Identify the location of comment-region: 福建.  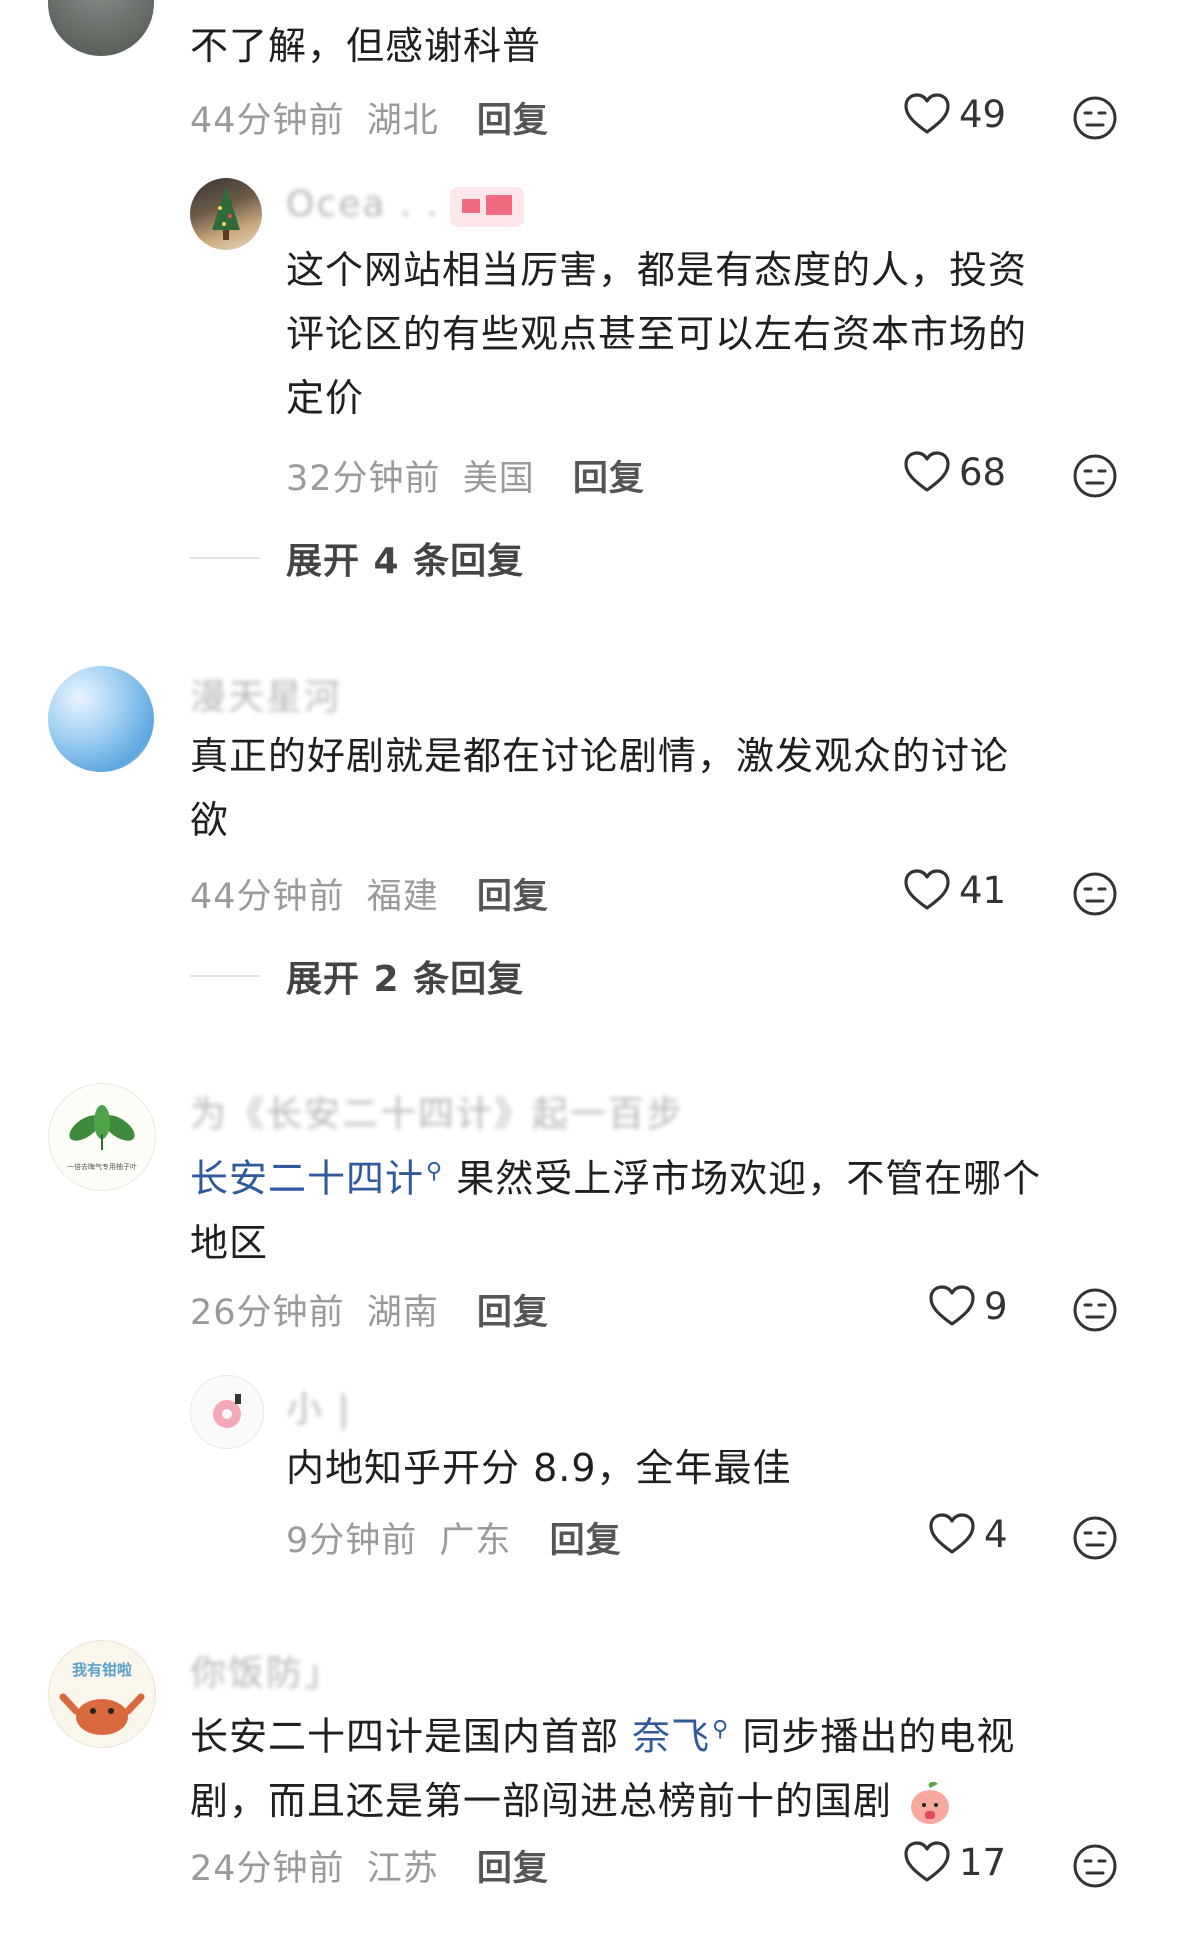
(402, 897).